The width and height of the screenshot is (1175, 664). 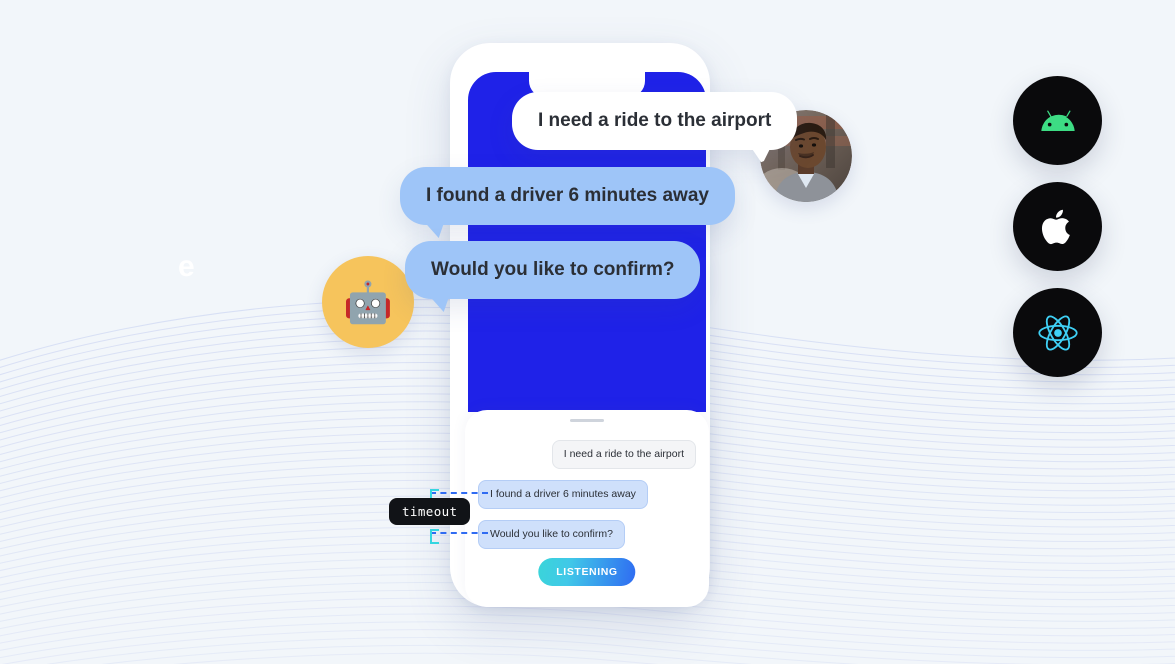 What do you see at coordinates (587, 572) in the screenshot?
I see `listening-button: LISTENING` at bounding box center [587, 572].